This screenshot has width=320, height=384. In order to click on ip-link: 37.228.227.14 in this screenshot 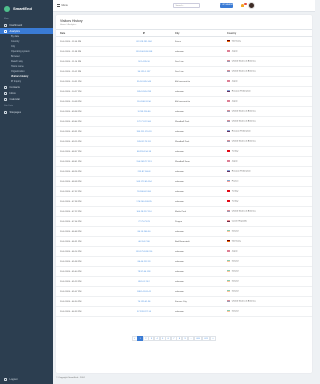, I will do `click(144, 312)`.